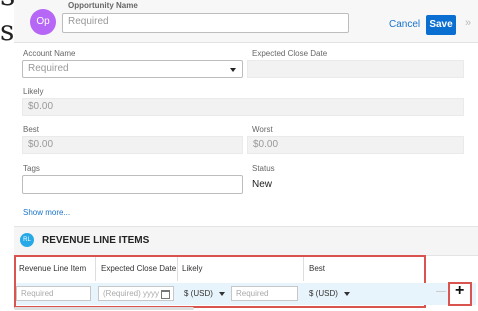 The height and width of the screenshot is (311, 478). Describe the element at coordinates (132, 184) in the screenshot. I see `tags-input` at that location.